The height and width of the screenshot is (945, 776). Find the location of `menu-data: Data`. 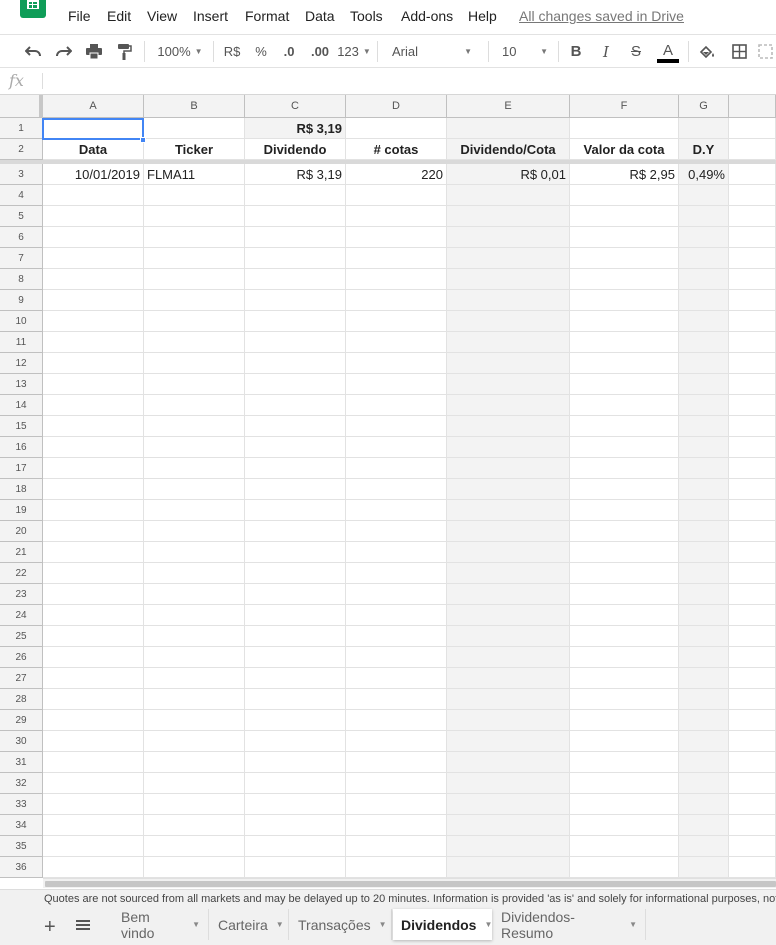

menu-data: Data is located at coordinates (320, 16).